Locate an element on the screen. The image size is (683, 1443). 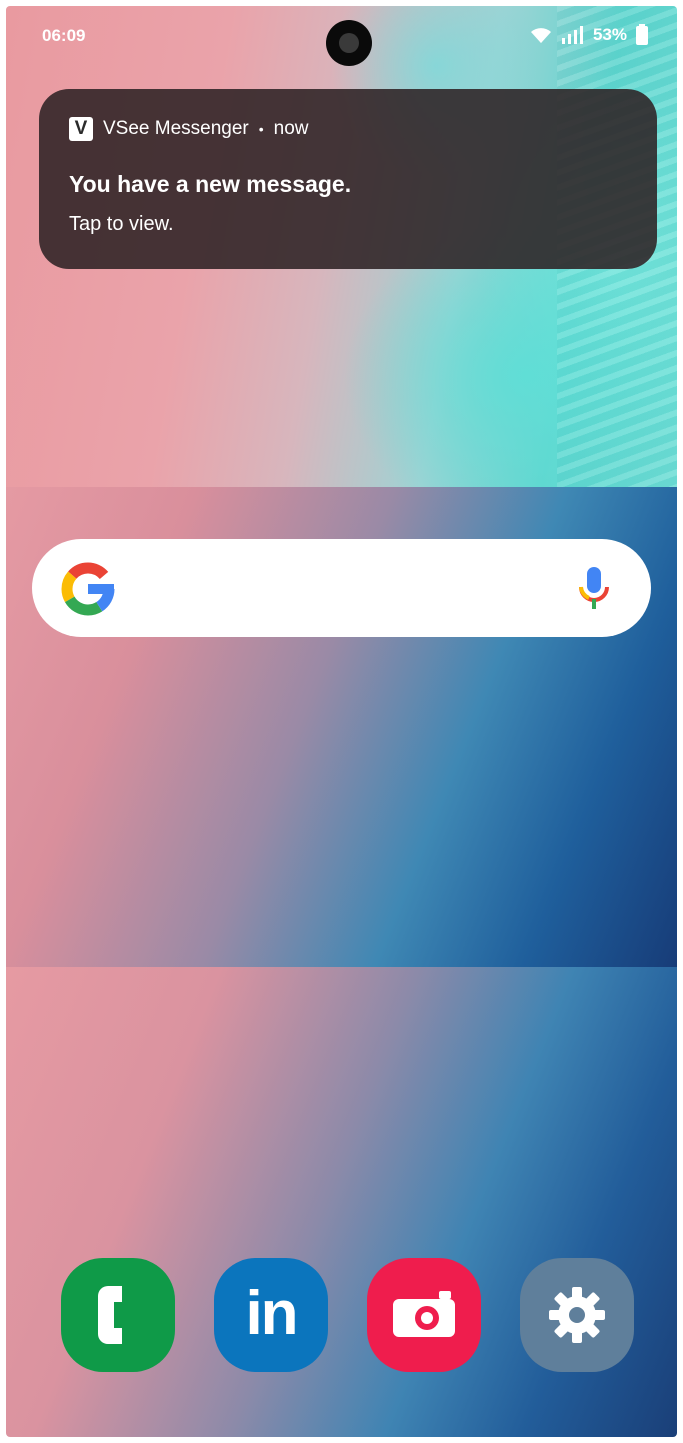
battery-percent: 53% is located at coordinates (609, 34).